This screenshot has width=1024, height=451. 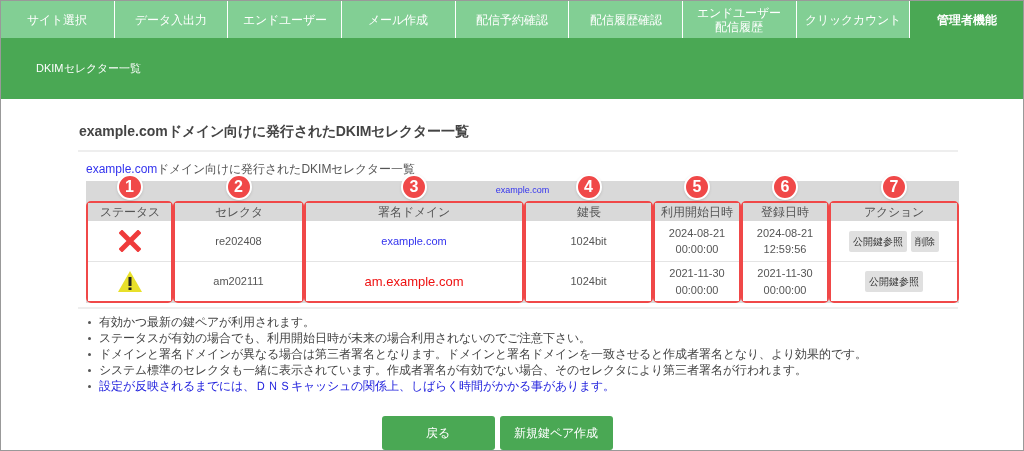 I want to click on domain-link: example.com, so click(x=122, y=169).